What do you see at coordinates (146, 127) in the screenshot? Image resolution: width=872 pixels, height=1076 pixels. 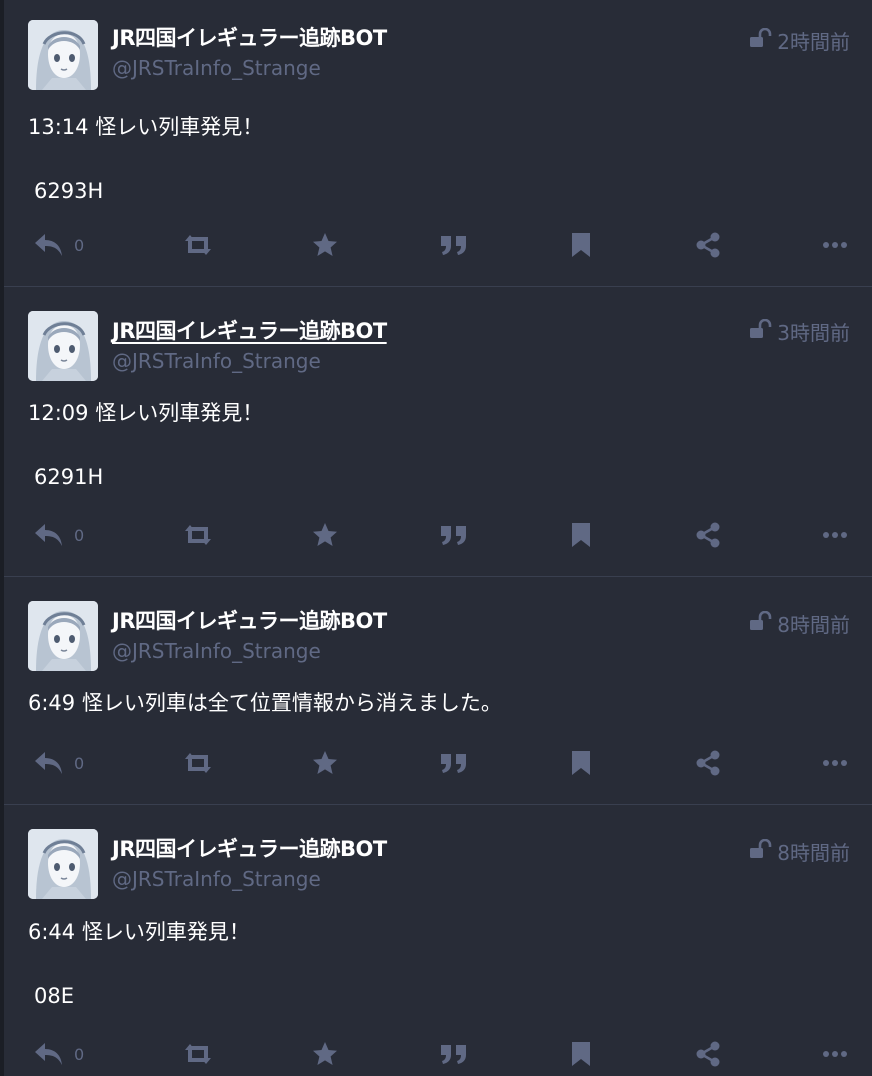 I see `content-paragraph: 13:14 怪レい列車発見！` at bounding box center [146, 127].